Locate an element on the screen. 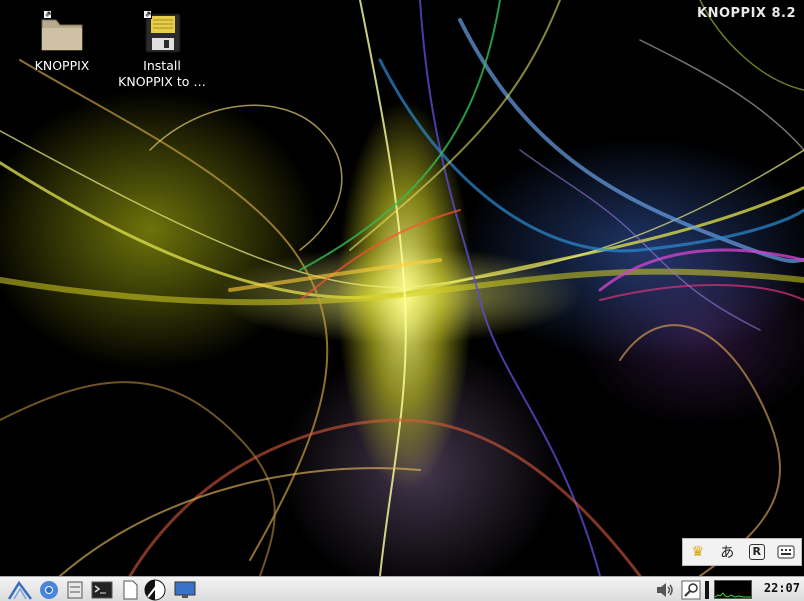 The width and height of the screenshot is (804, 601). keyboard-icon is located at coordinates (786, 552).